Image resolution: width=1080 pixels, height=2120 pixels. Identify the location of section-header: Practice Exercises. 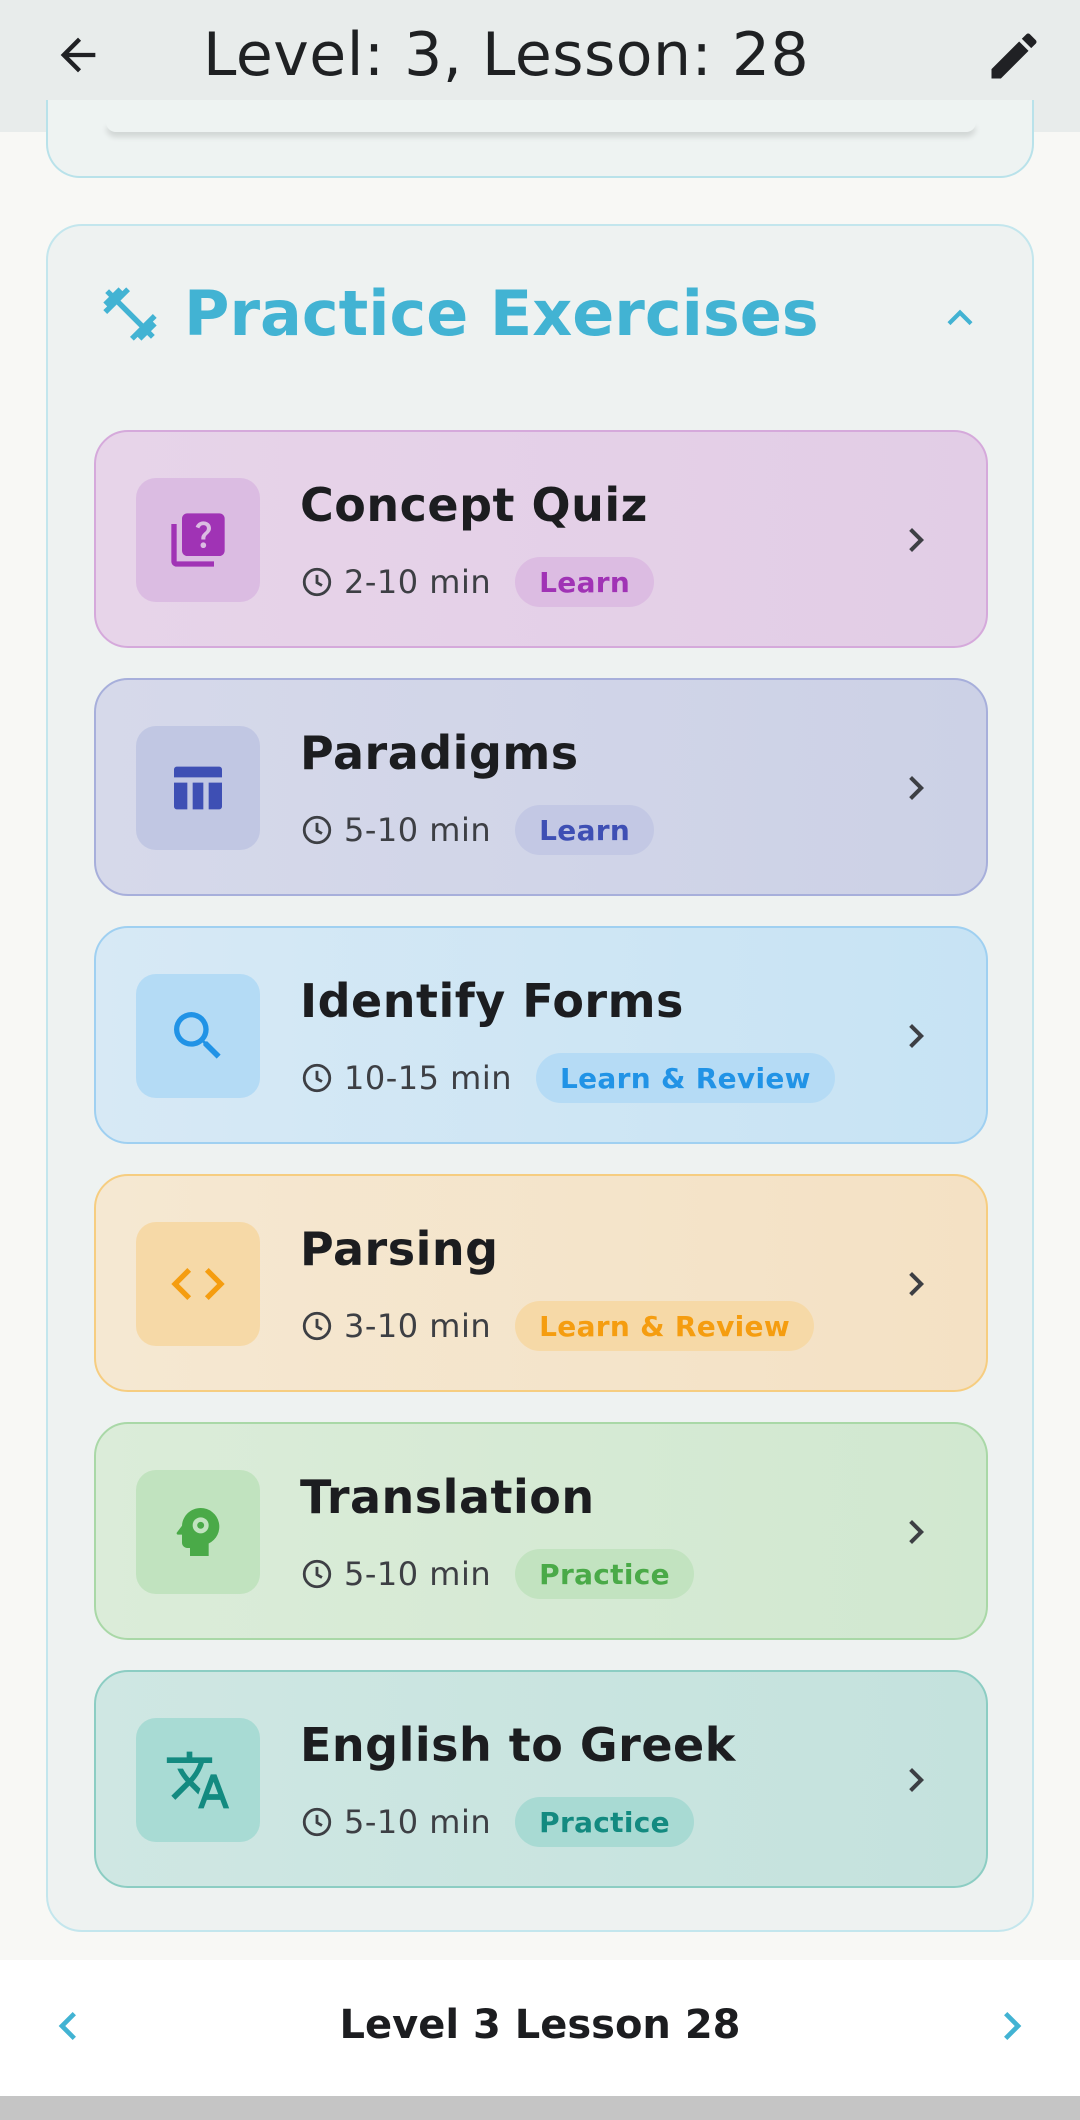
(540, 316).